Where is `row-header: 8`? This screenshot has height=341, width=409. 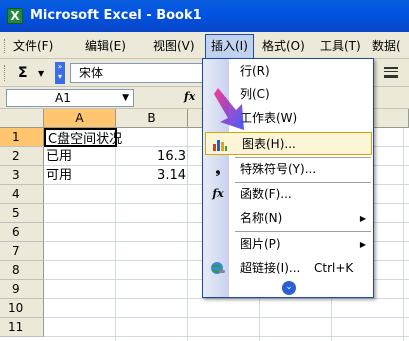
row-header: 8 is located at coordinates (22, 270).